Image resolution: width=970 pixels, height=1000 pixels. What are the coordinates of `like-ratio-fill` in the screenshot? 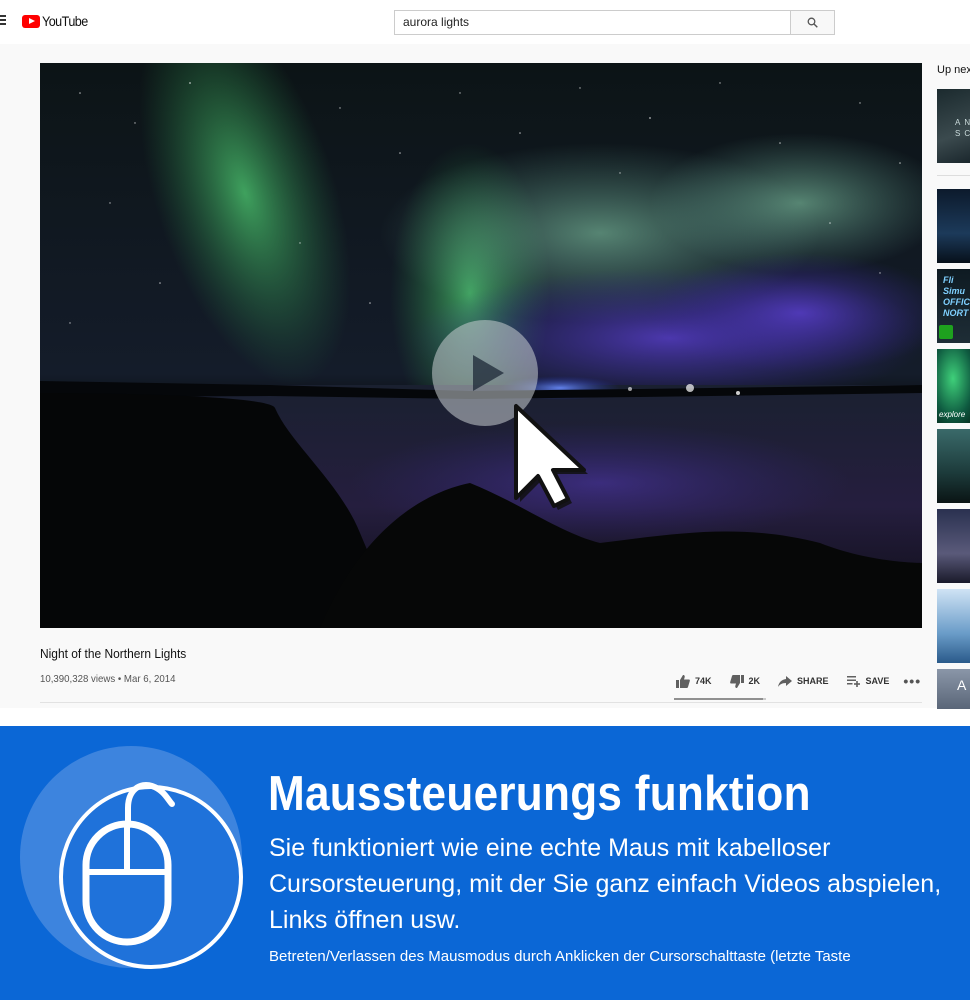 It's located at (719, 699).